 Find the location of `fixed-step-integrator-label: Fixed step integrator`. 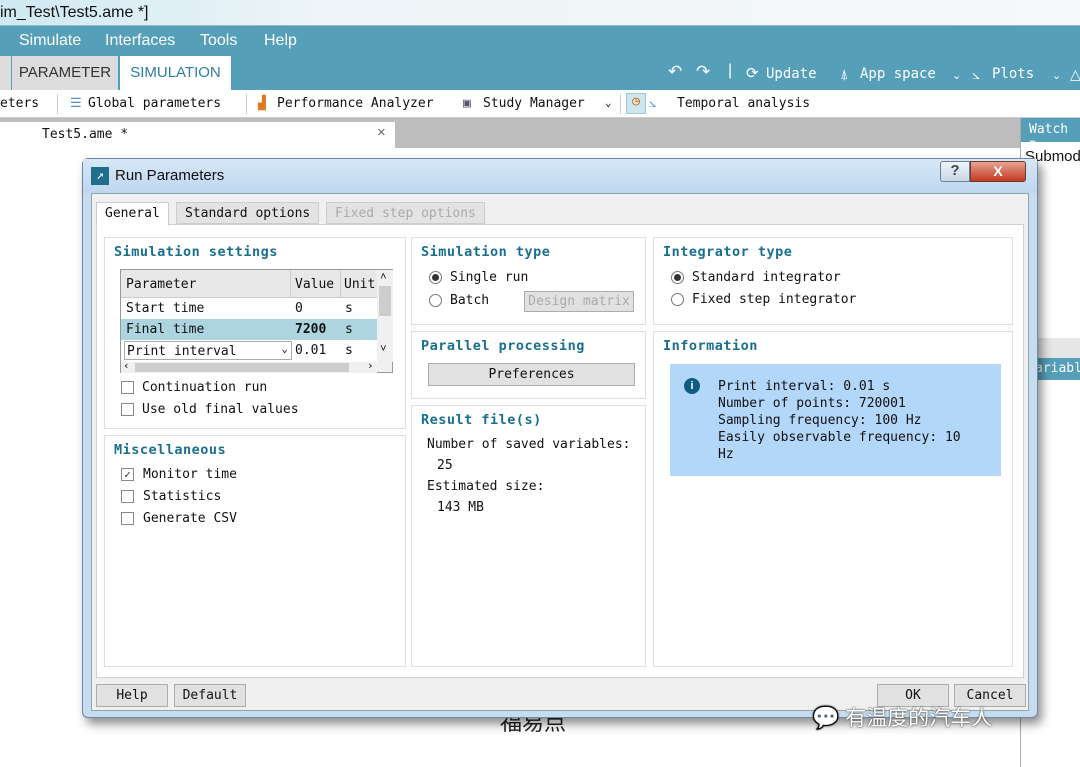

fixed-step-integrator-label: Fixed step integrator is located at coordinates (774, 299).